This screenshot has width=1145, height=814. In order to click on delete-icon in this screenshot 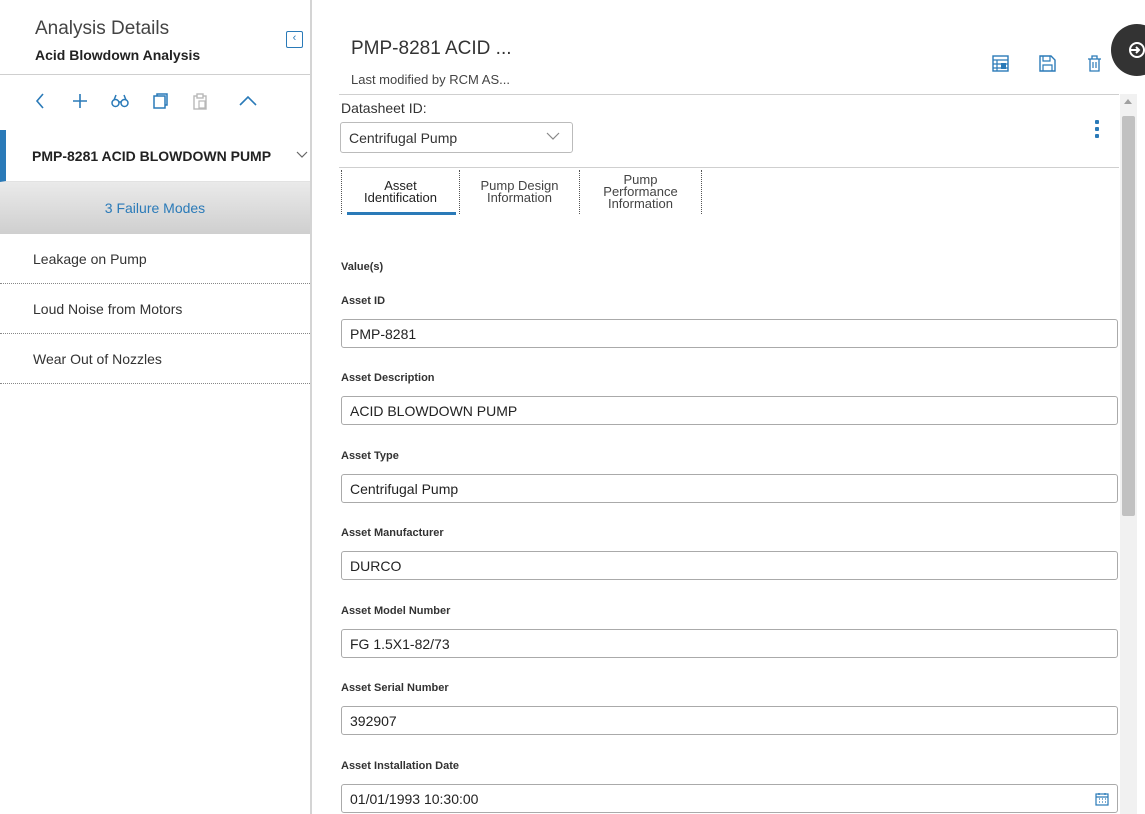, I will do `click(1094, 63)`.